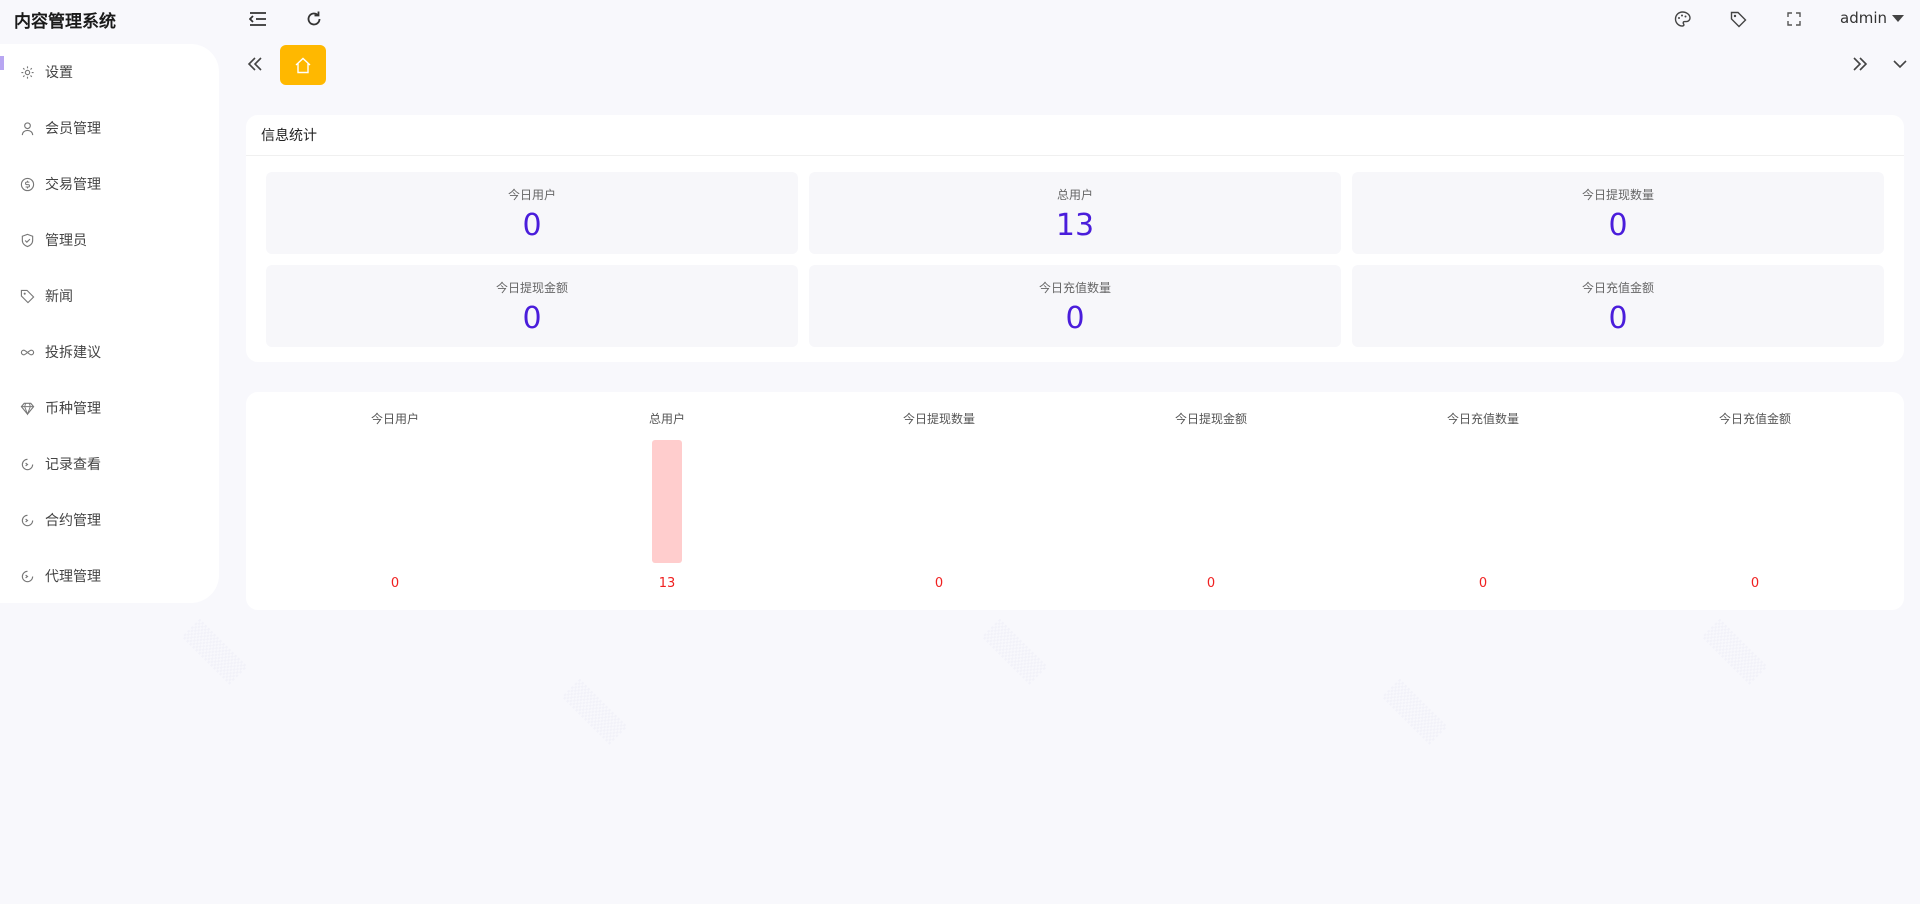 This screenshot has height=904, width=1920. Describe the element at coordinates (667, 583) in the screenshot. I see `data-label: 13` at that location.